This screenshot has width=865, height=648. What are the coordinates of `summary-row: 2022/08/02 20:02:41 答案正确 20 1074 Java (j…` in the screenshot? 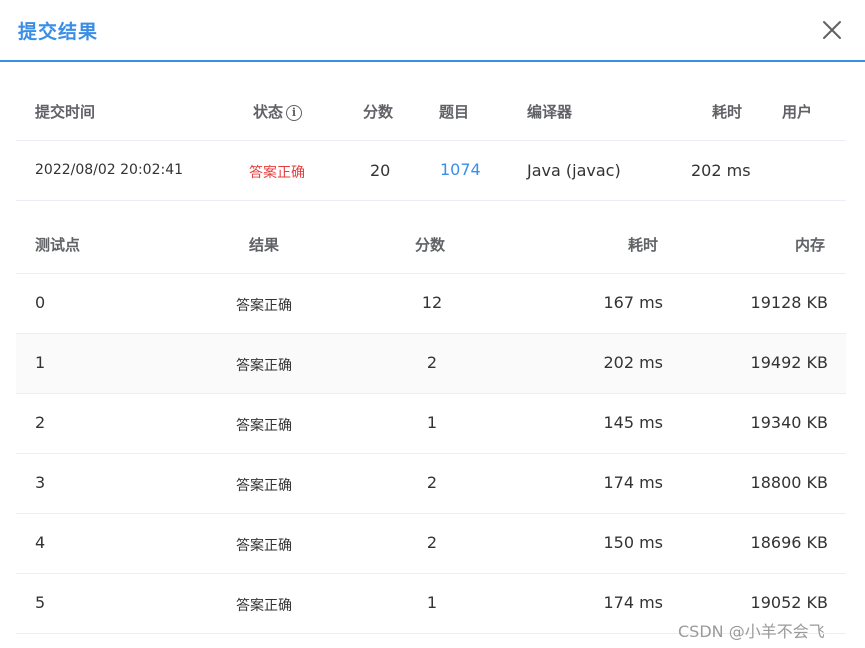 It's located at (431, 171).